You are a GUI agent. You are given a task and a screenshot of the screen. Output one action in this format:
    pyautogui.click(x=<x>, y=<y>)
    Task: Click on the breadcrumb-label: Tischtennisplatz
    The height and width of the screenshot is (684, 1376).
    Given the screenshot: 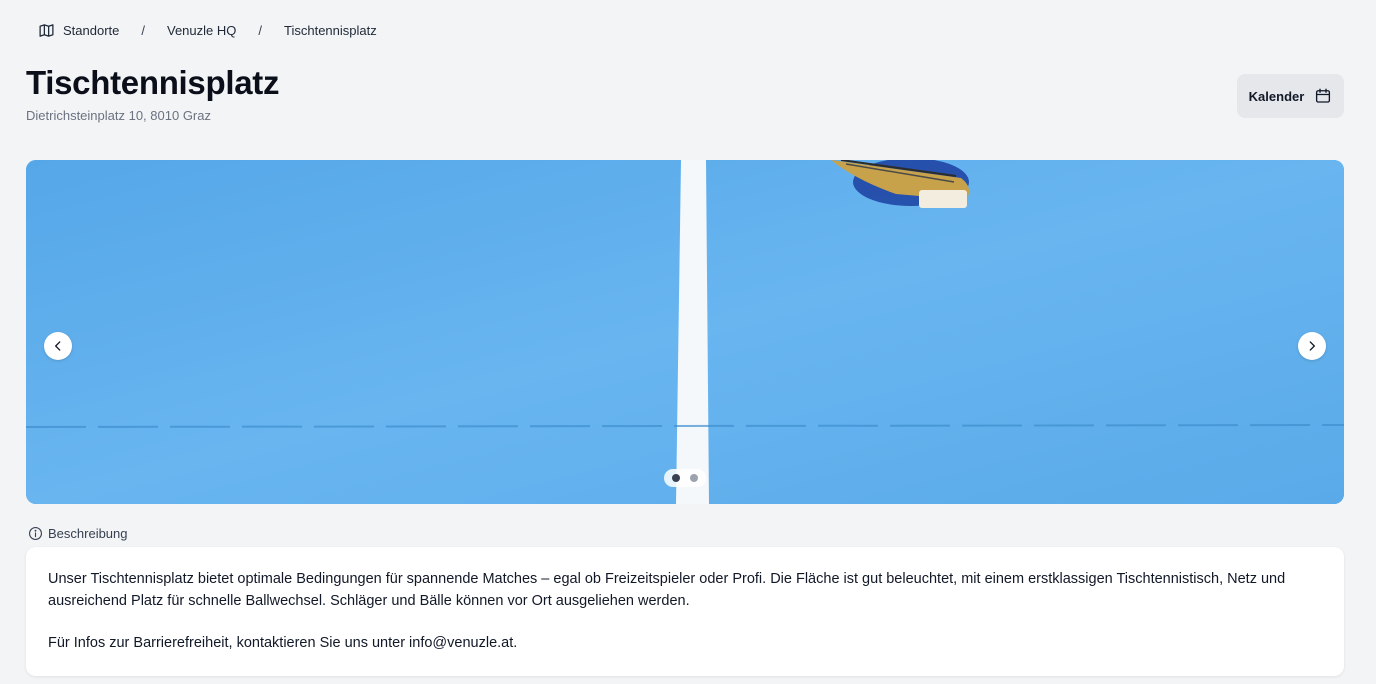 What is the action you would take?
    pyautogui.click(x=330, y=30)
    